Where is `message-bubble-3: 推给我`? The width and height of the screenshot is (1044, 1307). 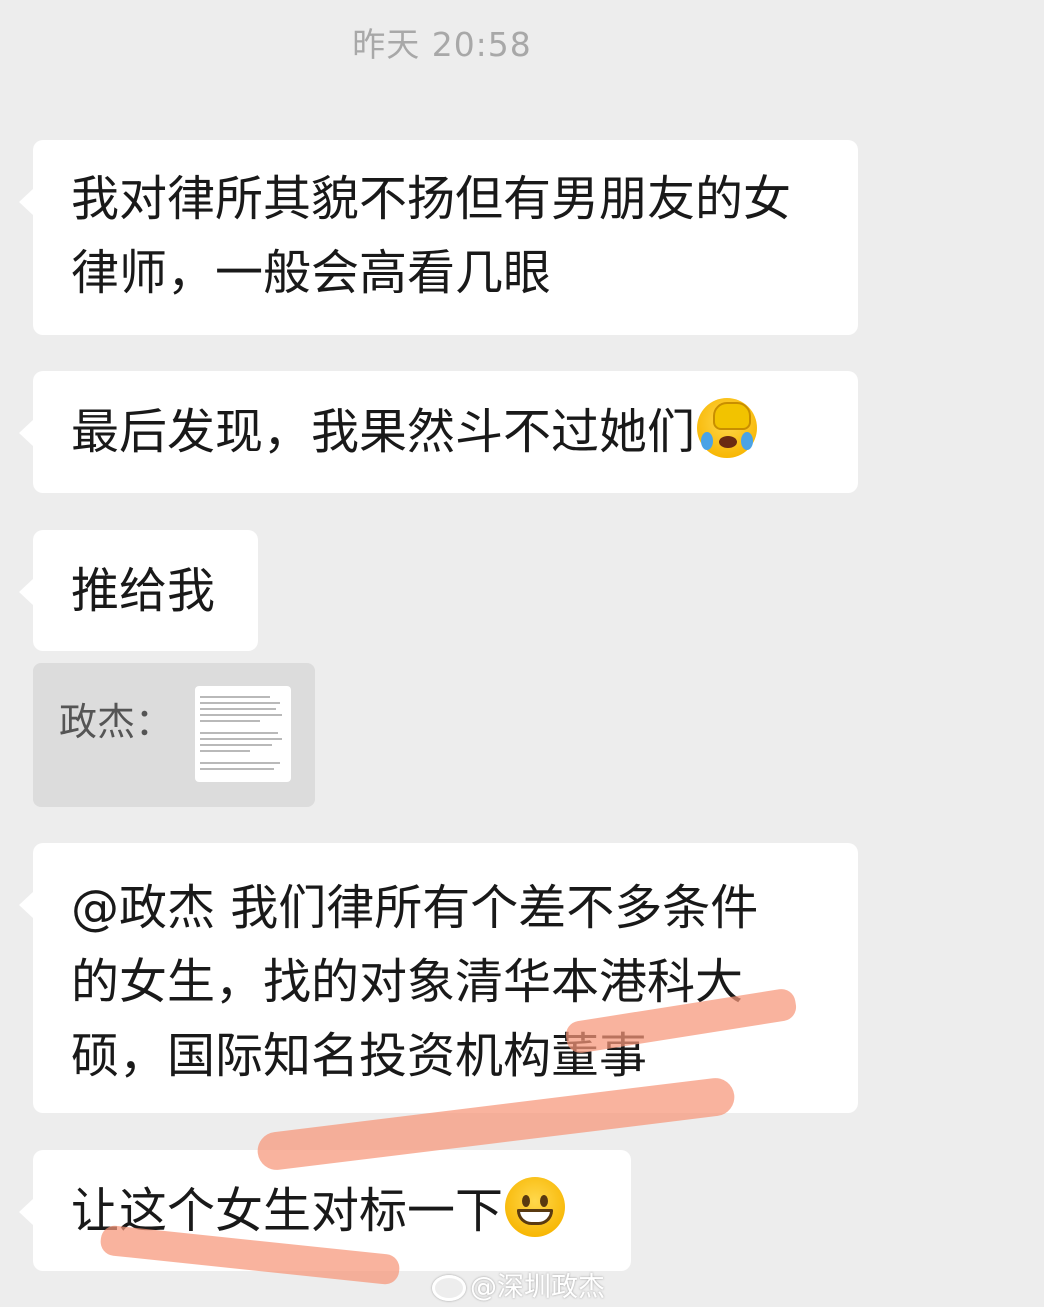
message-bubble-3: 推给我 is located at coordinates (138, 590).